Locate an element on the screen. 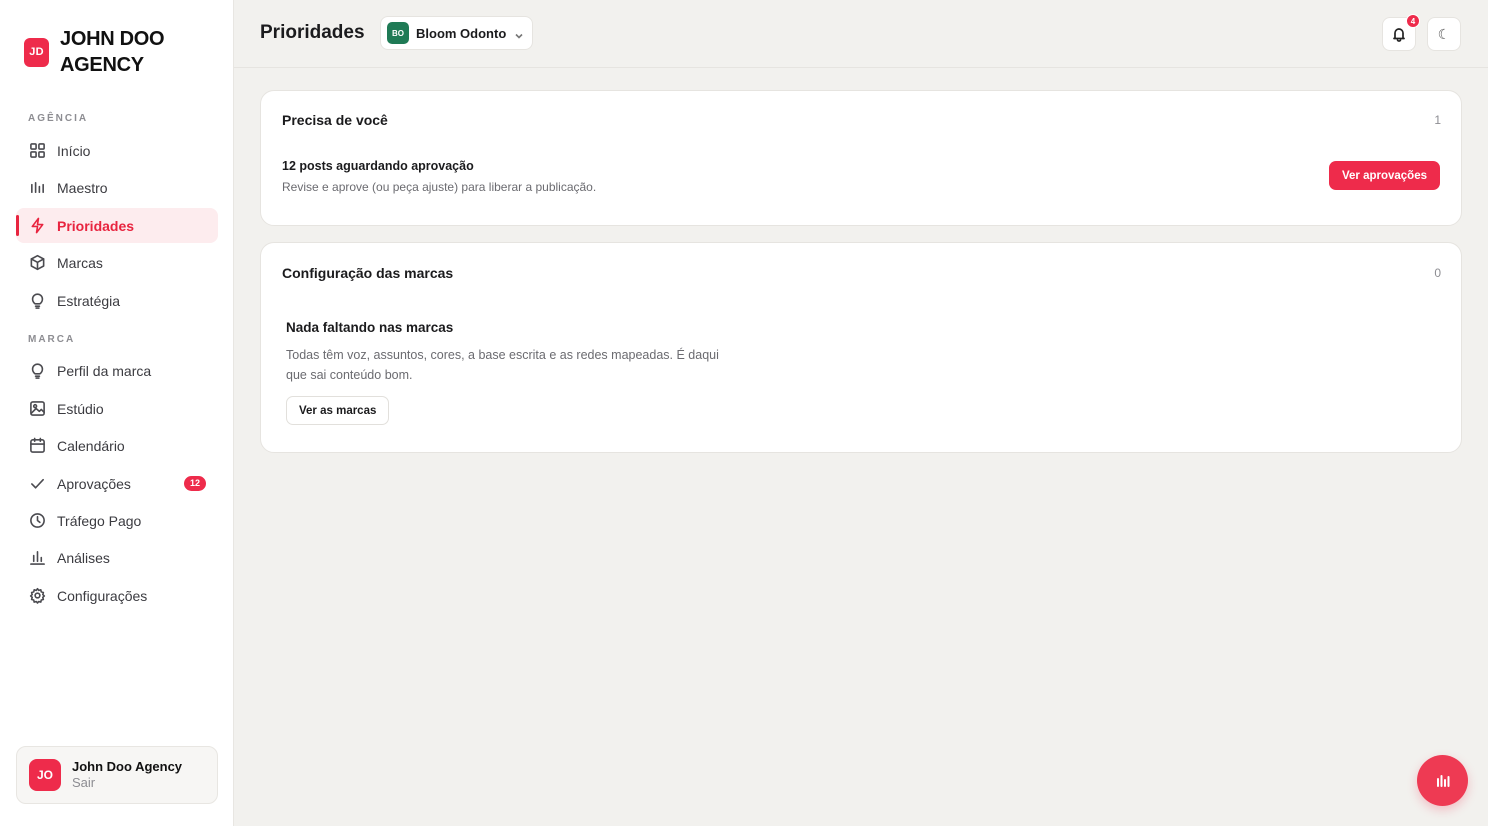 Image resolution: width=1488 pixels, height=826 pixels. moon-icon: ☾ is located at coordinates (1444, 33).